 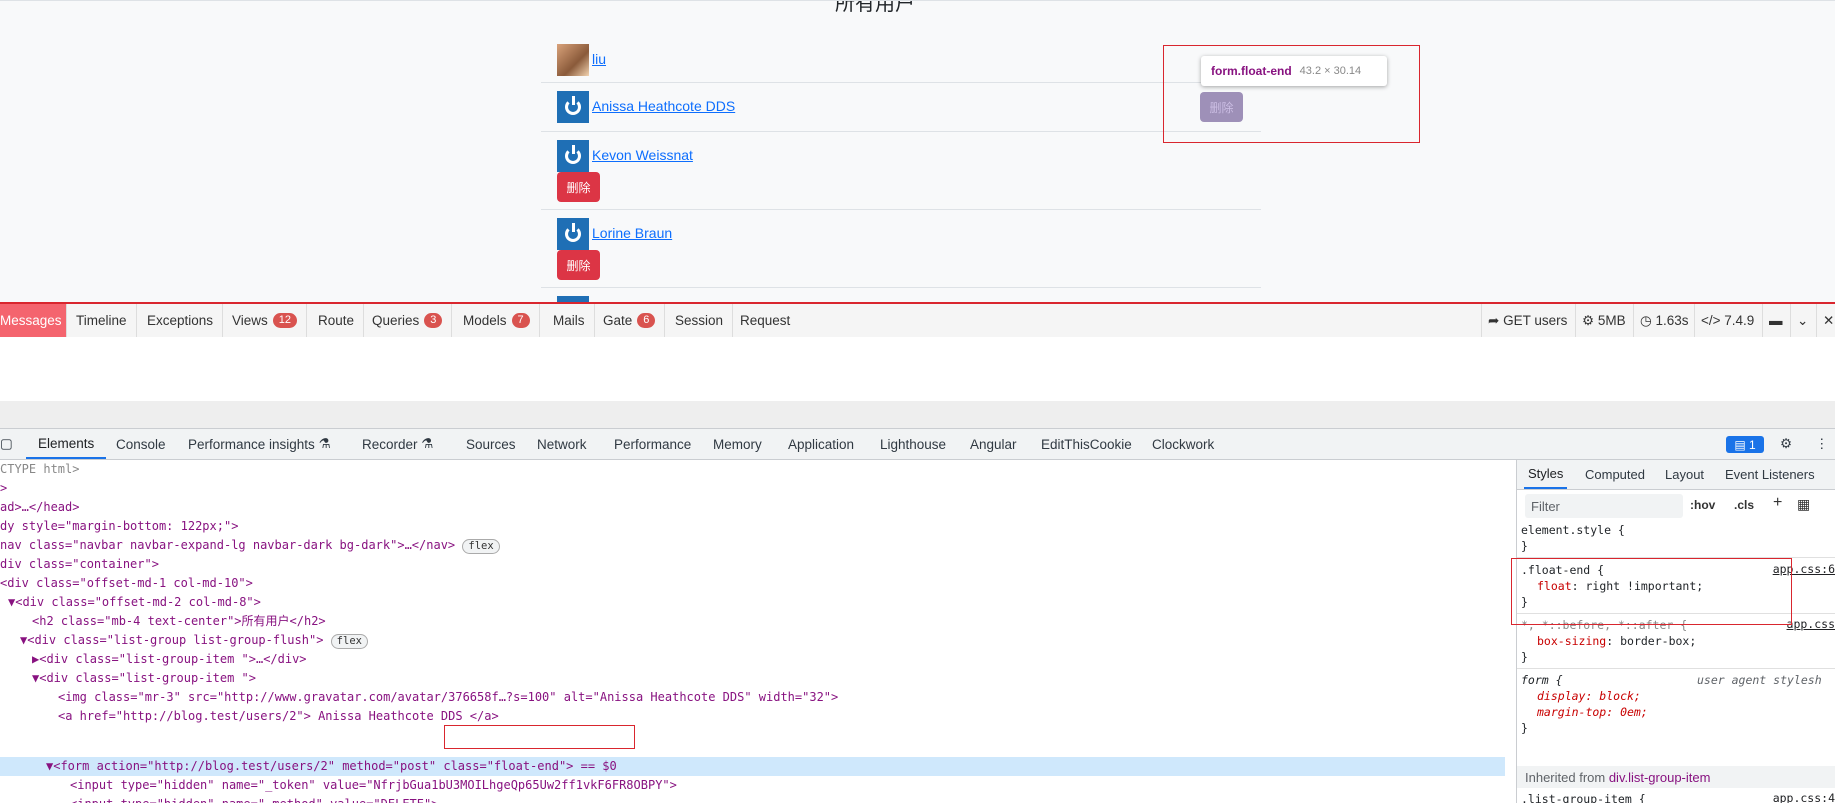 I want to click on time-info: ◷ 1.63s, so click(x=1664, y=320).